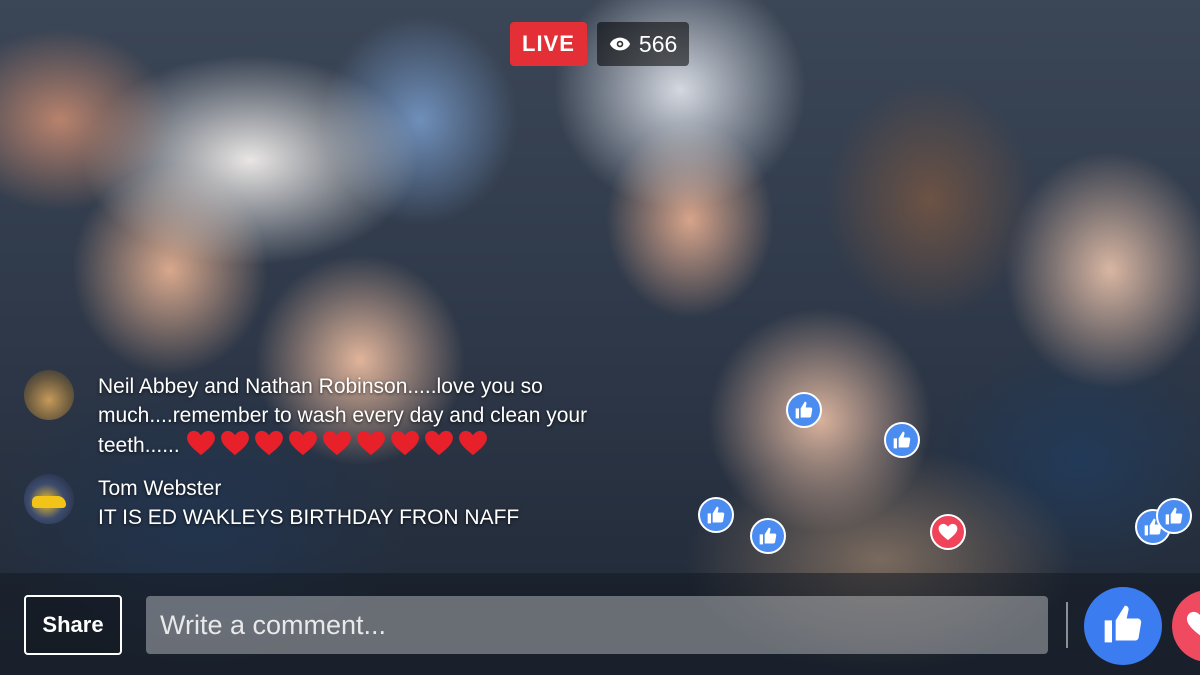  I want to click on live-status-bar: LIVE 566, so click(600, 44).